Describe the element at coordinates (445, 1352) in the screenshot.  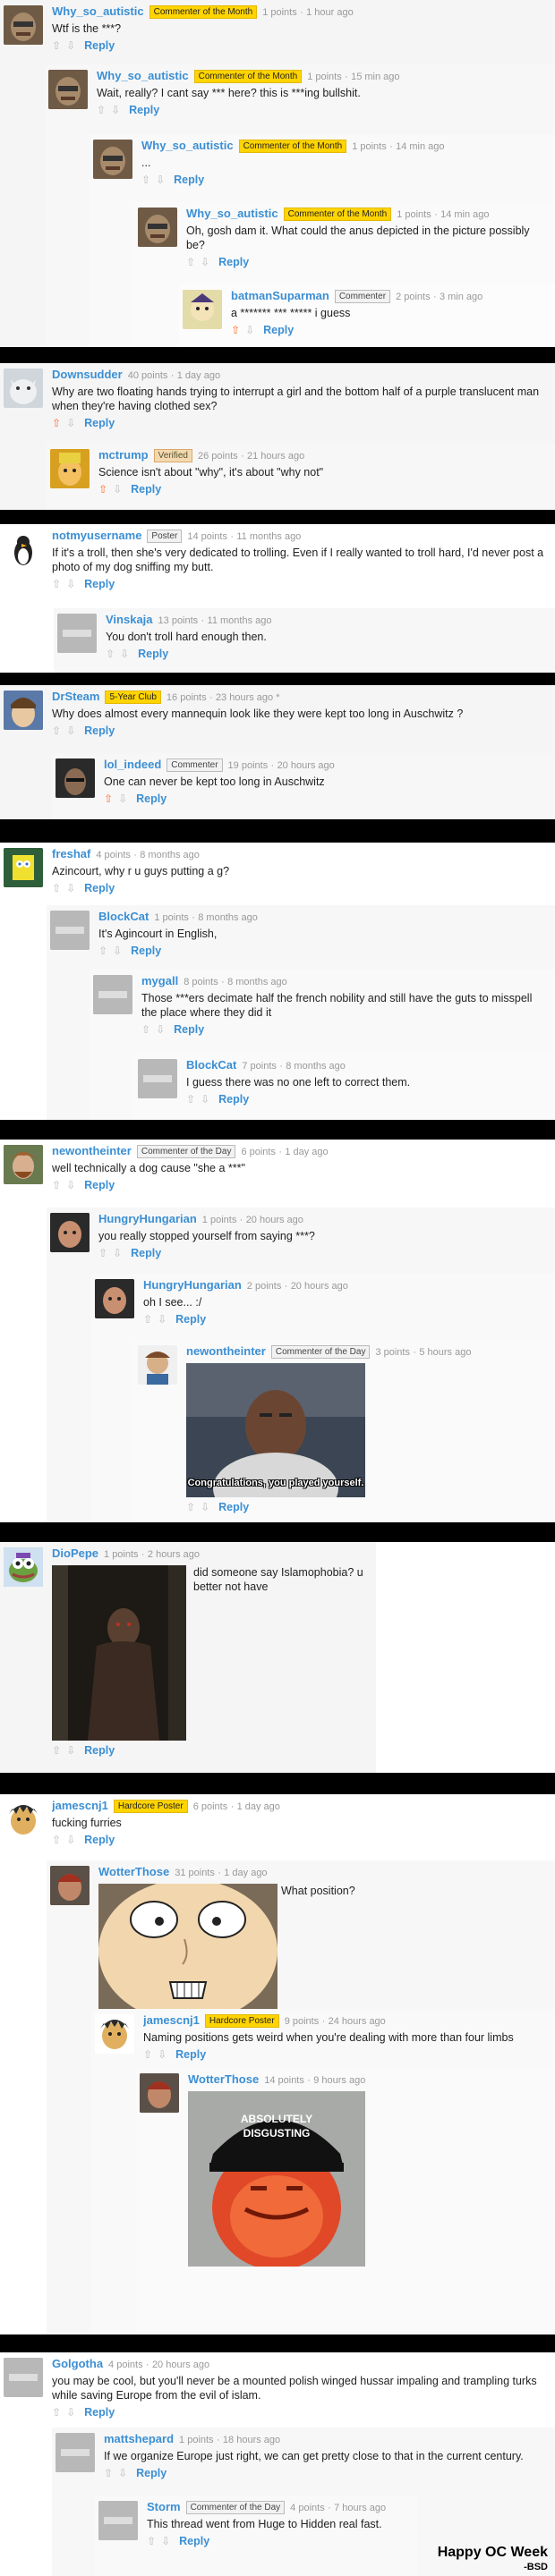
I see `timestamp: 5 hours ago` at that location.